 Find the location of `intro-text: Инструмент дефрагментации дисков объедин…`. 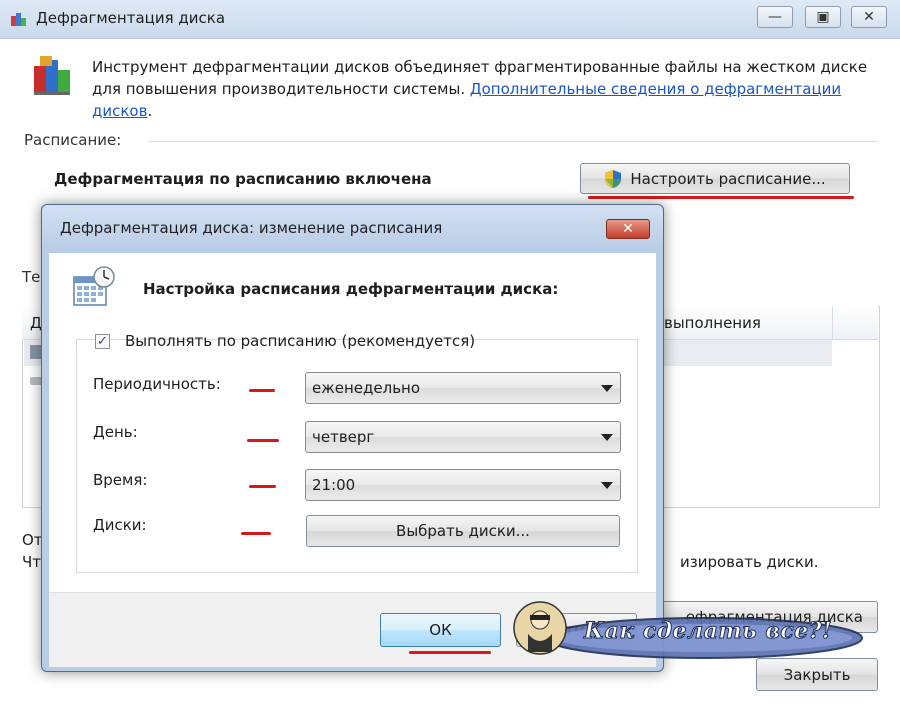

intro-text: Инструмент дефрагментации дисков объедин… is located at coordinates (487, 89).